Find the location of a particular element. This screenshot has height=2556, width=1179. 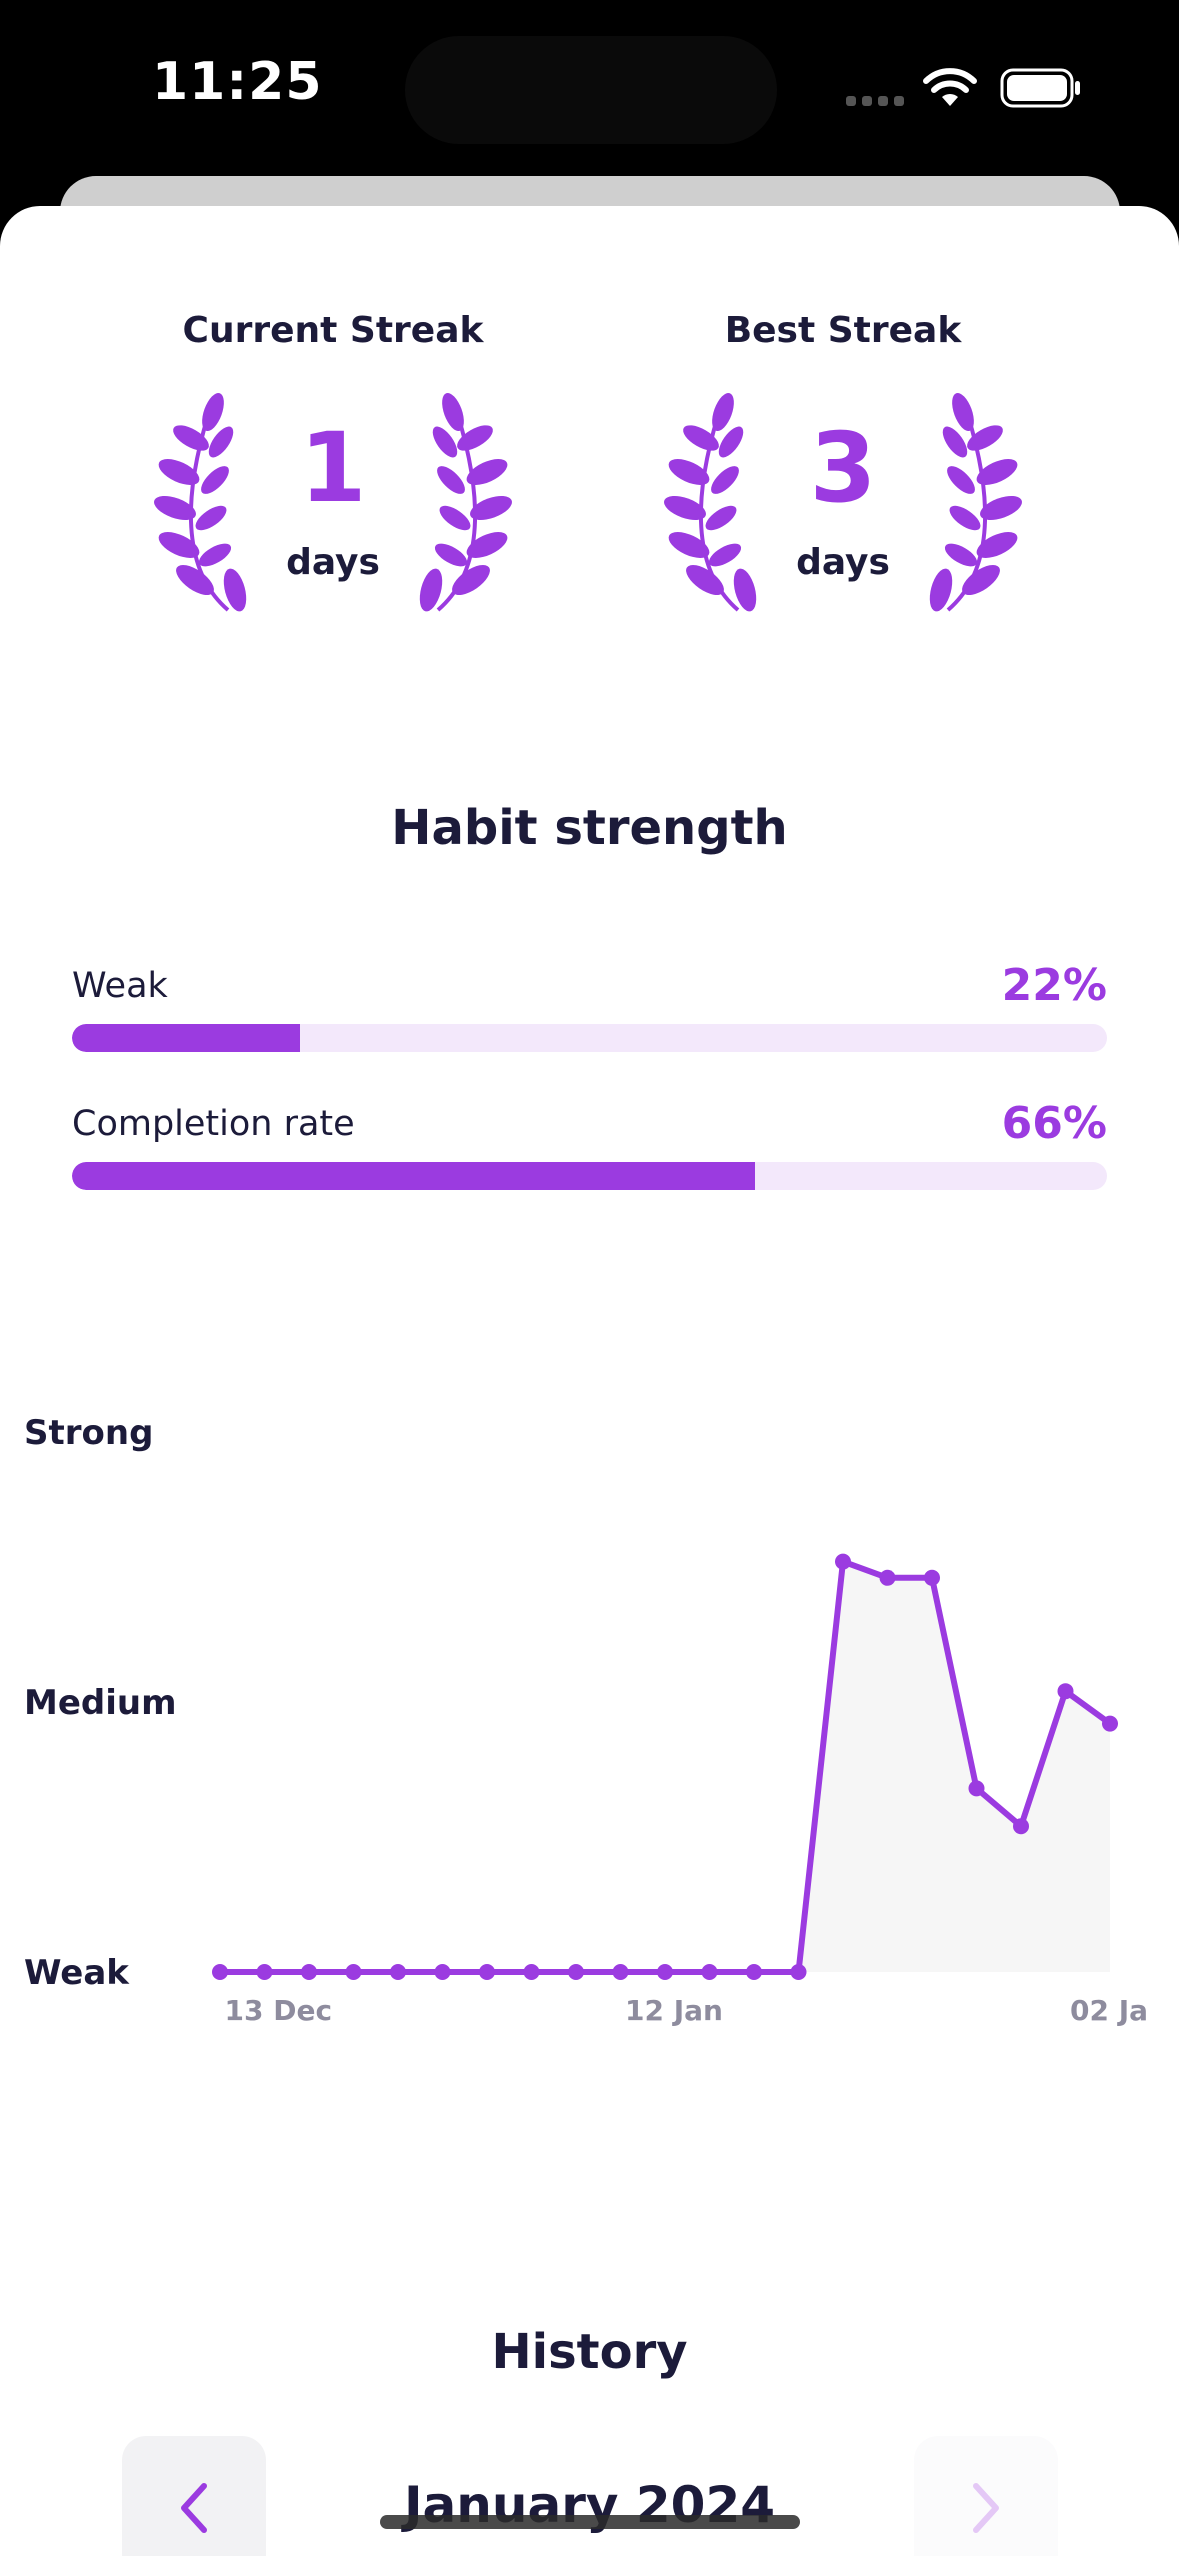

y-level-label: Weak is located at coordinates (77, 1973).